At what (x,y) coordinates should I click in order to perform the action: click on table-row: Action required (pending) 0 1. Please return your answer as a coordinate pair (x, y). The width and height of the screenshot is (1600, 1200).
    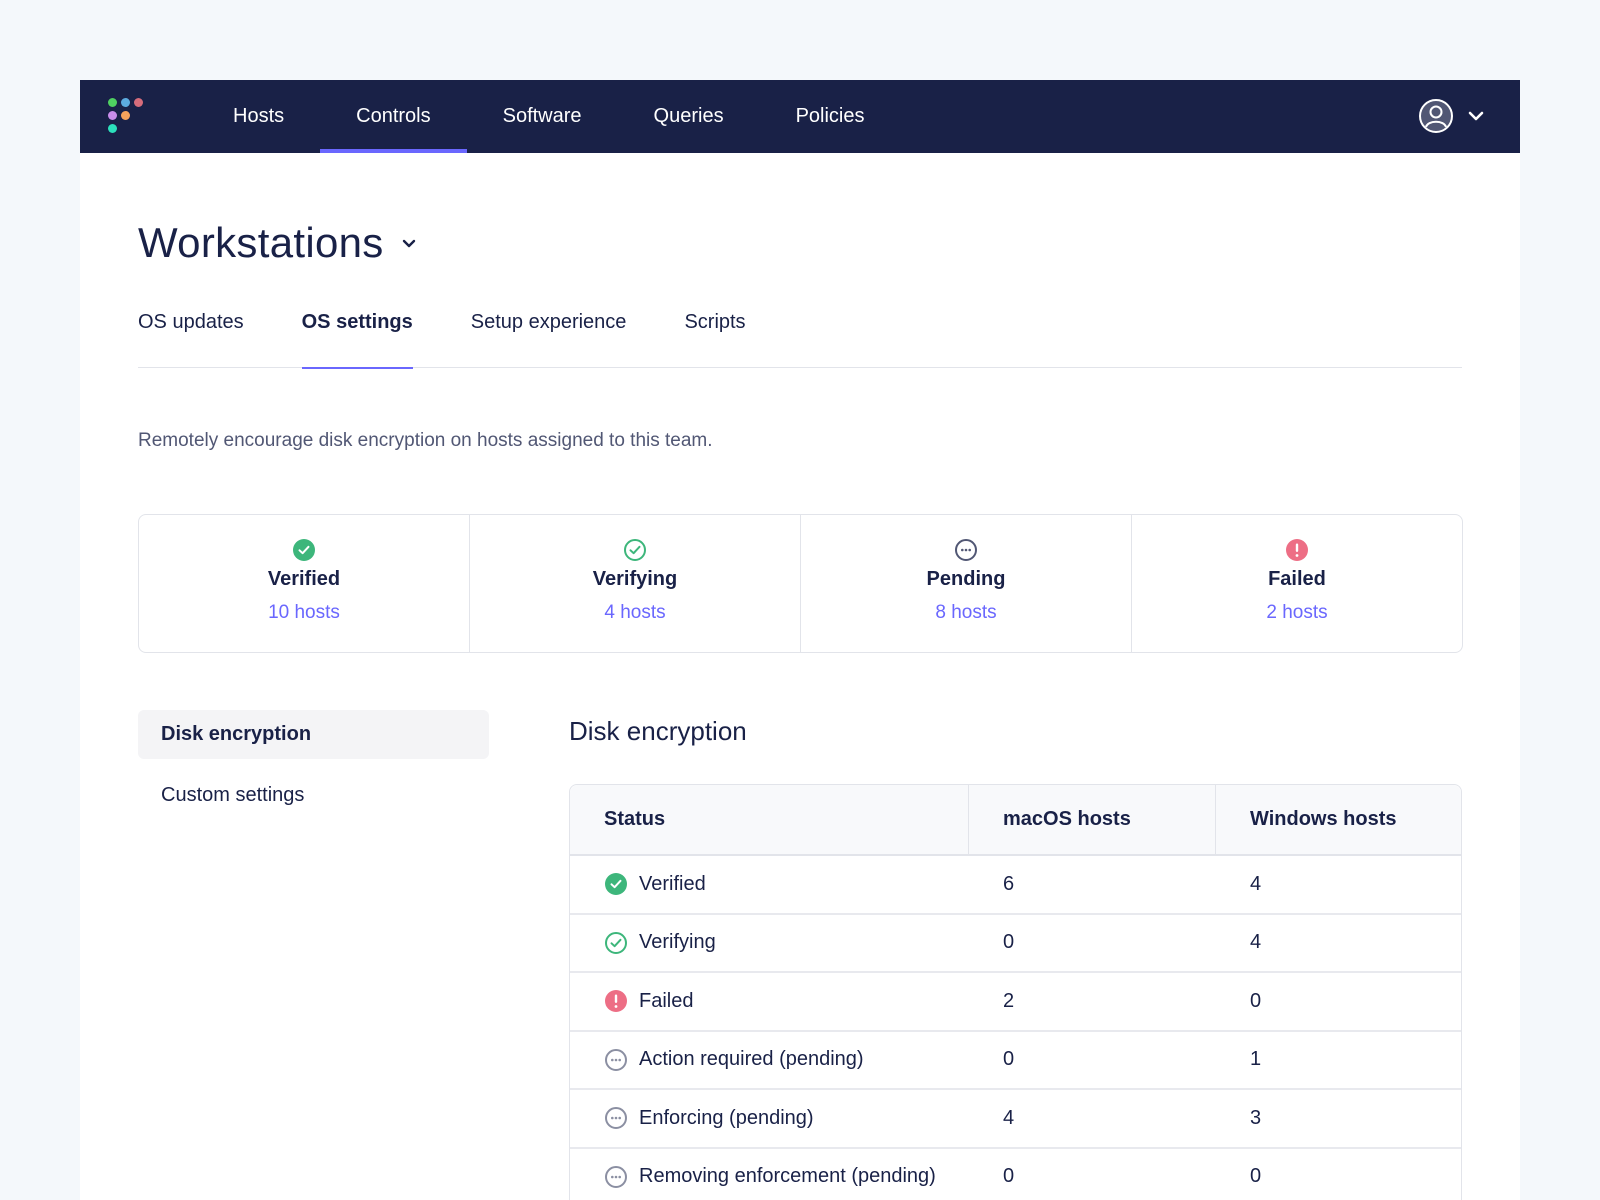
    Looking at the image, I should click on (1015, 1061).